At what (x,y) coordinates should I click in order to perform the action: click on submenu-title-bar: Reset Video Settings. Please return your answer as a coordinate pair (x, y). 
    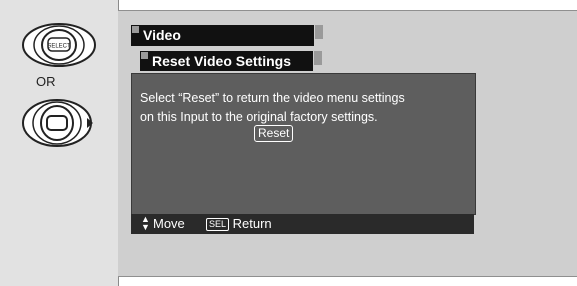
    Looking at the image, I should click on (231, 61).